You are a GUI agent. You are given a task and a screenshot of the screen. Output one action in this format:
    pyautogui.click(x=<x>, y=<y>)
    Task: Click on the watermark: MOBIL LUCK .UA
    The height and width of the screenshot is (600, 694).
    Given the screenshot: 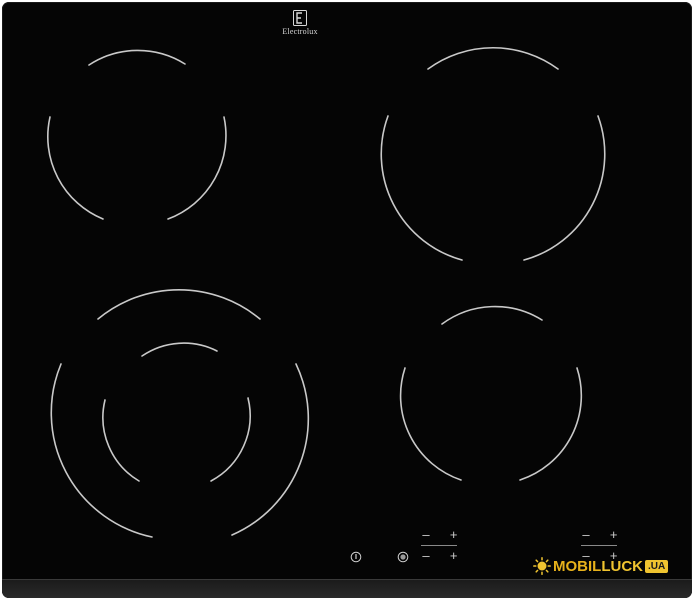 What is the action you would take?
    pyautogui.click(x=601, y=566)
    